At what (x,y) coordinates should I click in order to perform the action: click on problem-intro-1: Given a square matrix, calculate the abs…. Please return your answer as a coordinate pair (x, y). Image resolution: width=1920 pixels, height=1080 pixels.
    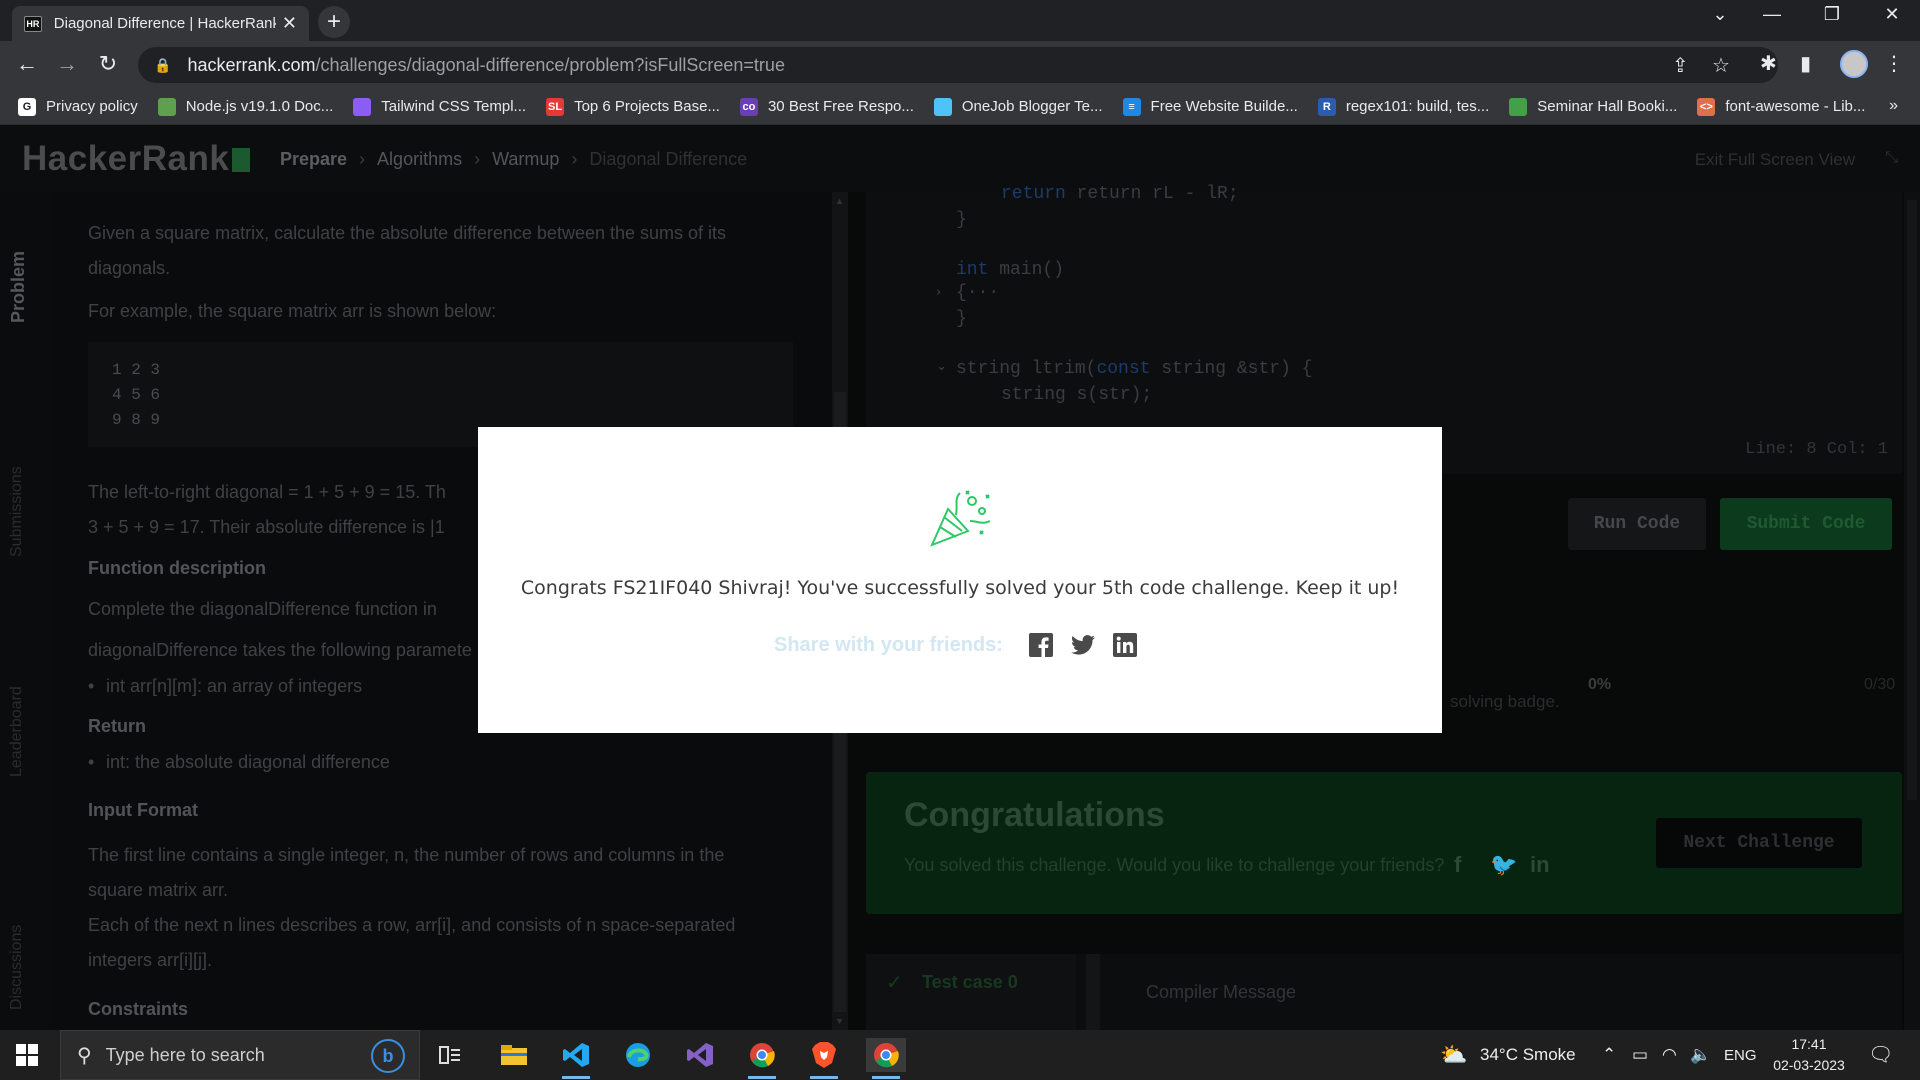
    Looking at the image, I should click on (407, 233).